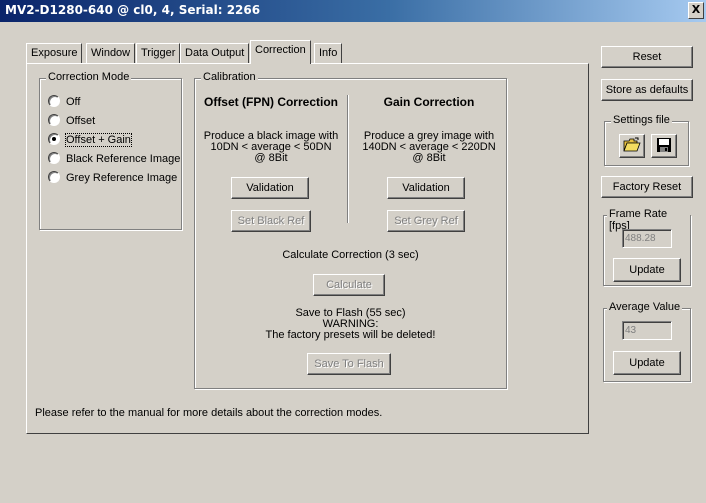  What do you see at coordinates (641, 120) in the screenshot?
I see `settings-file-title: Settings file` at bounding box center [641, 120].